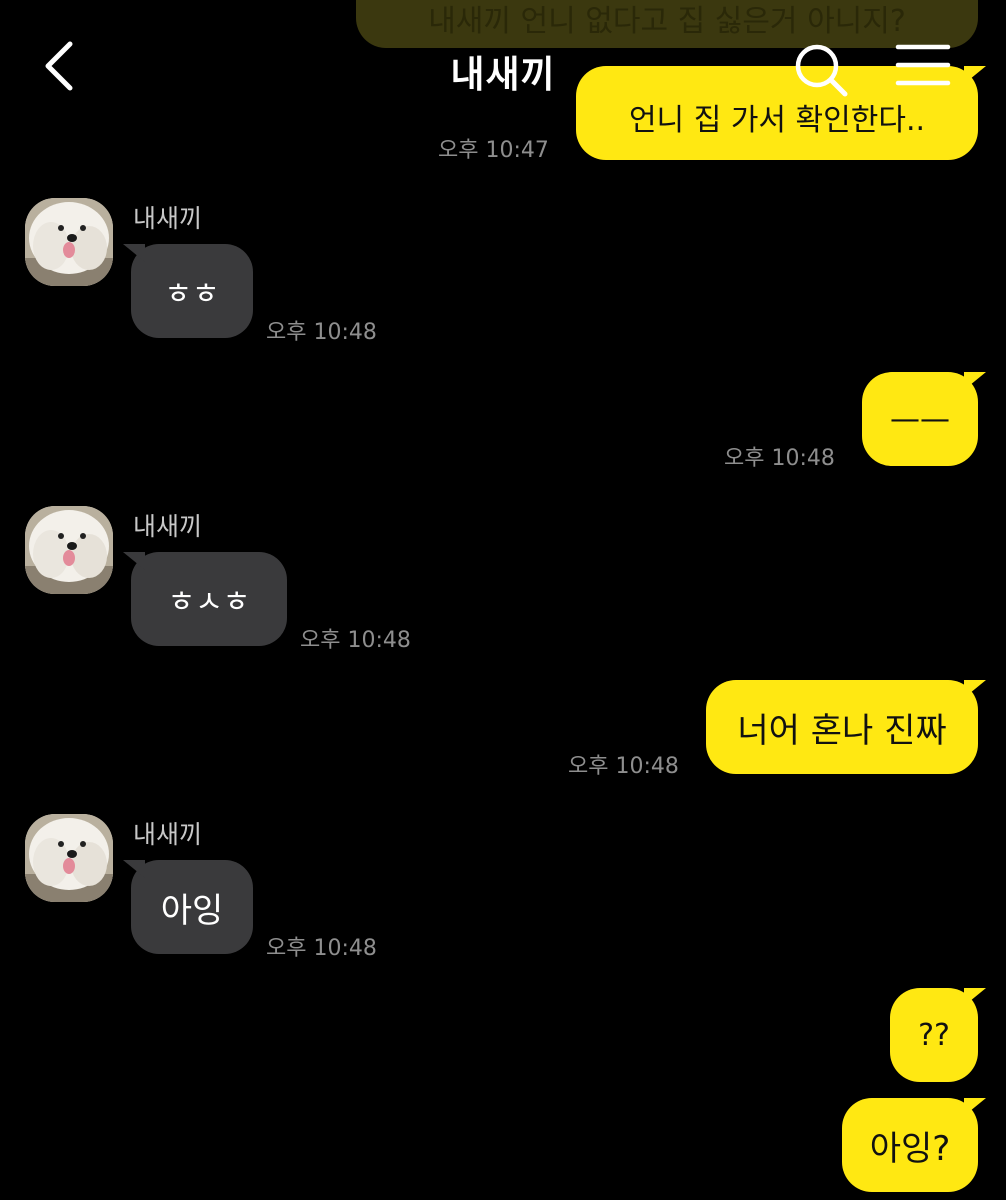 Image resolution: width=1006 pixels, height=1200 pixels. I want to click on message-bubble-mine: 아잉?, so click(914, 1145).